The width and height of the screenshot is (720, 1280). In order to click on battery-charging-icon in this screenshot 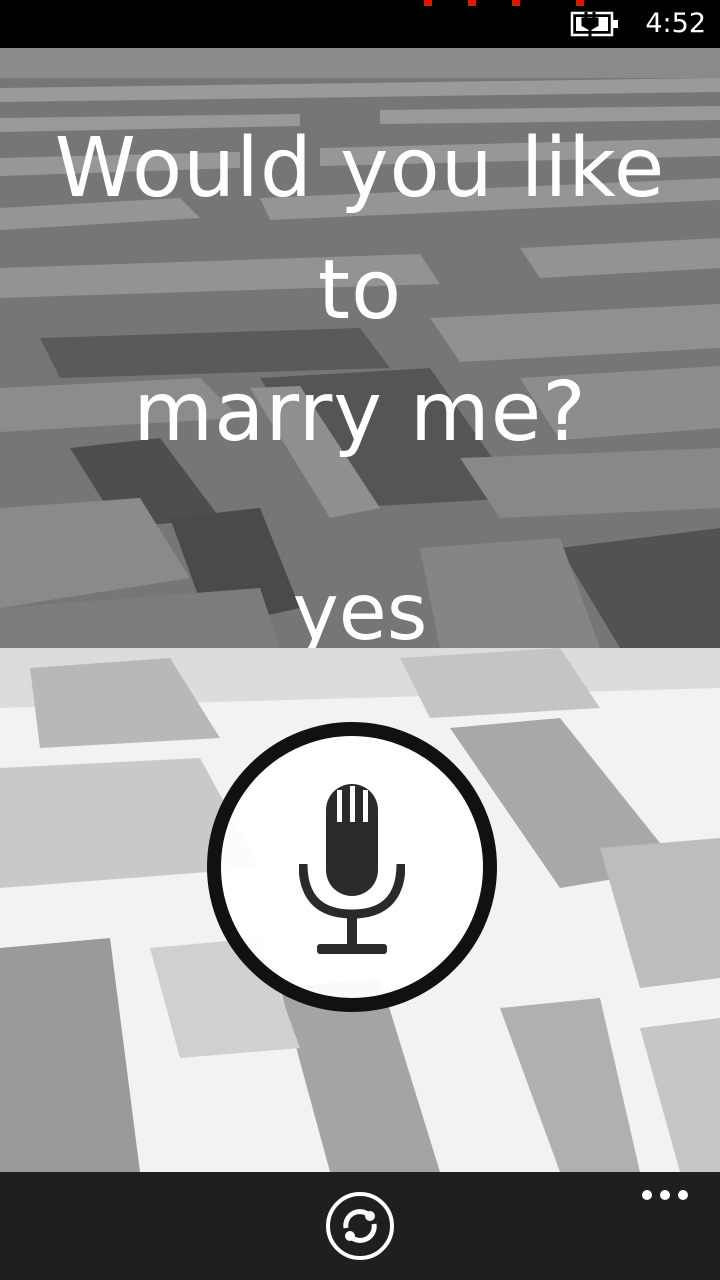, I will do `click(596, 24)`.